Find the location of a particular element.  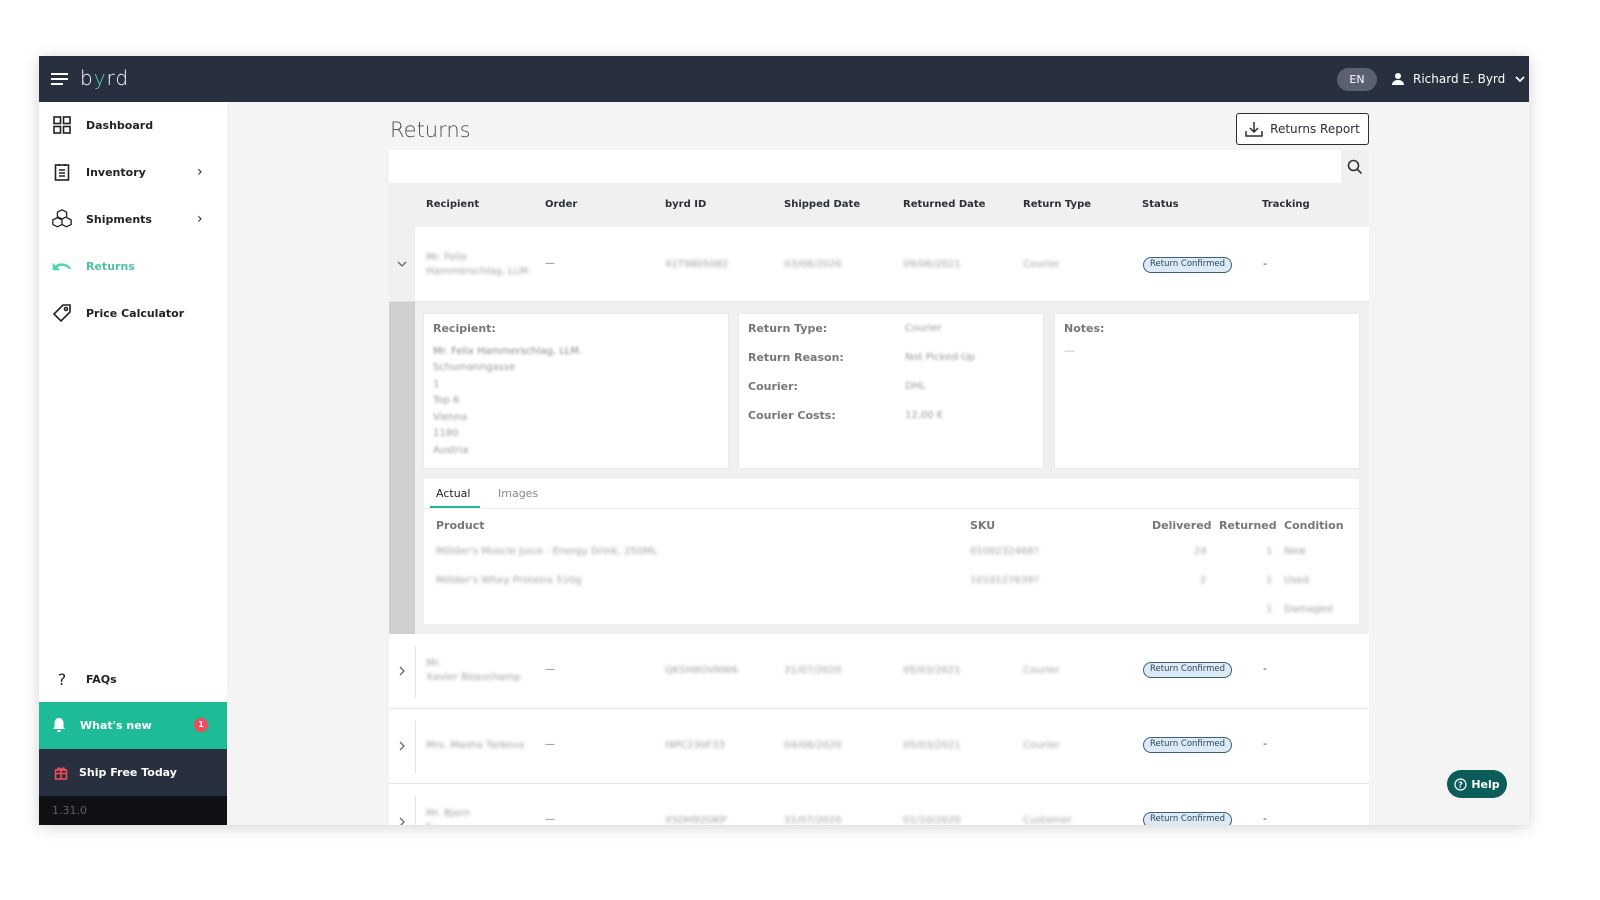

recipient-cell: Mr. Felix is located at coordinates (447, 257).